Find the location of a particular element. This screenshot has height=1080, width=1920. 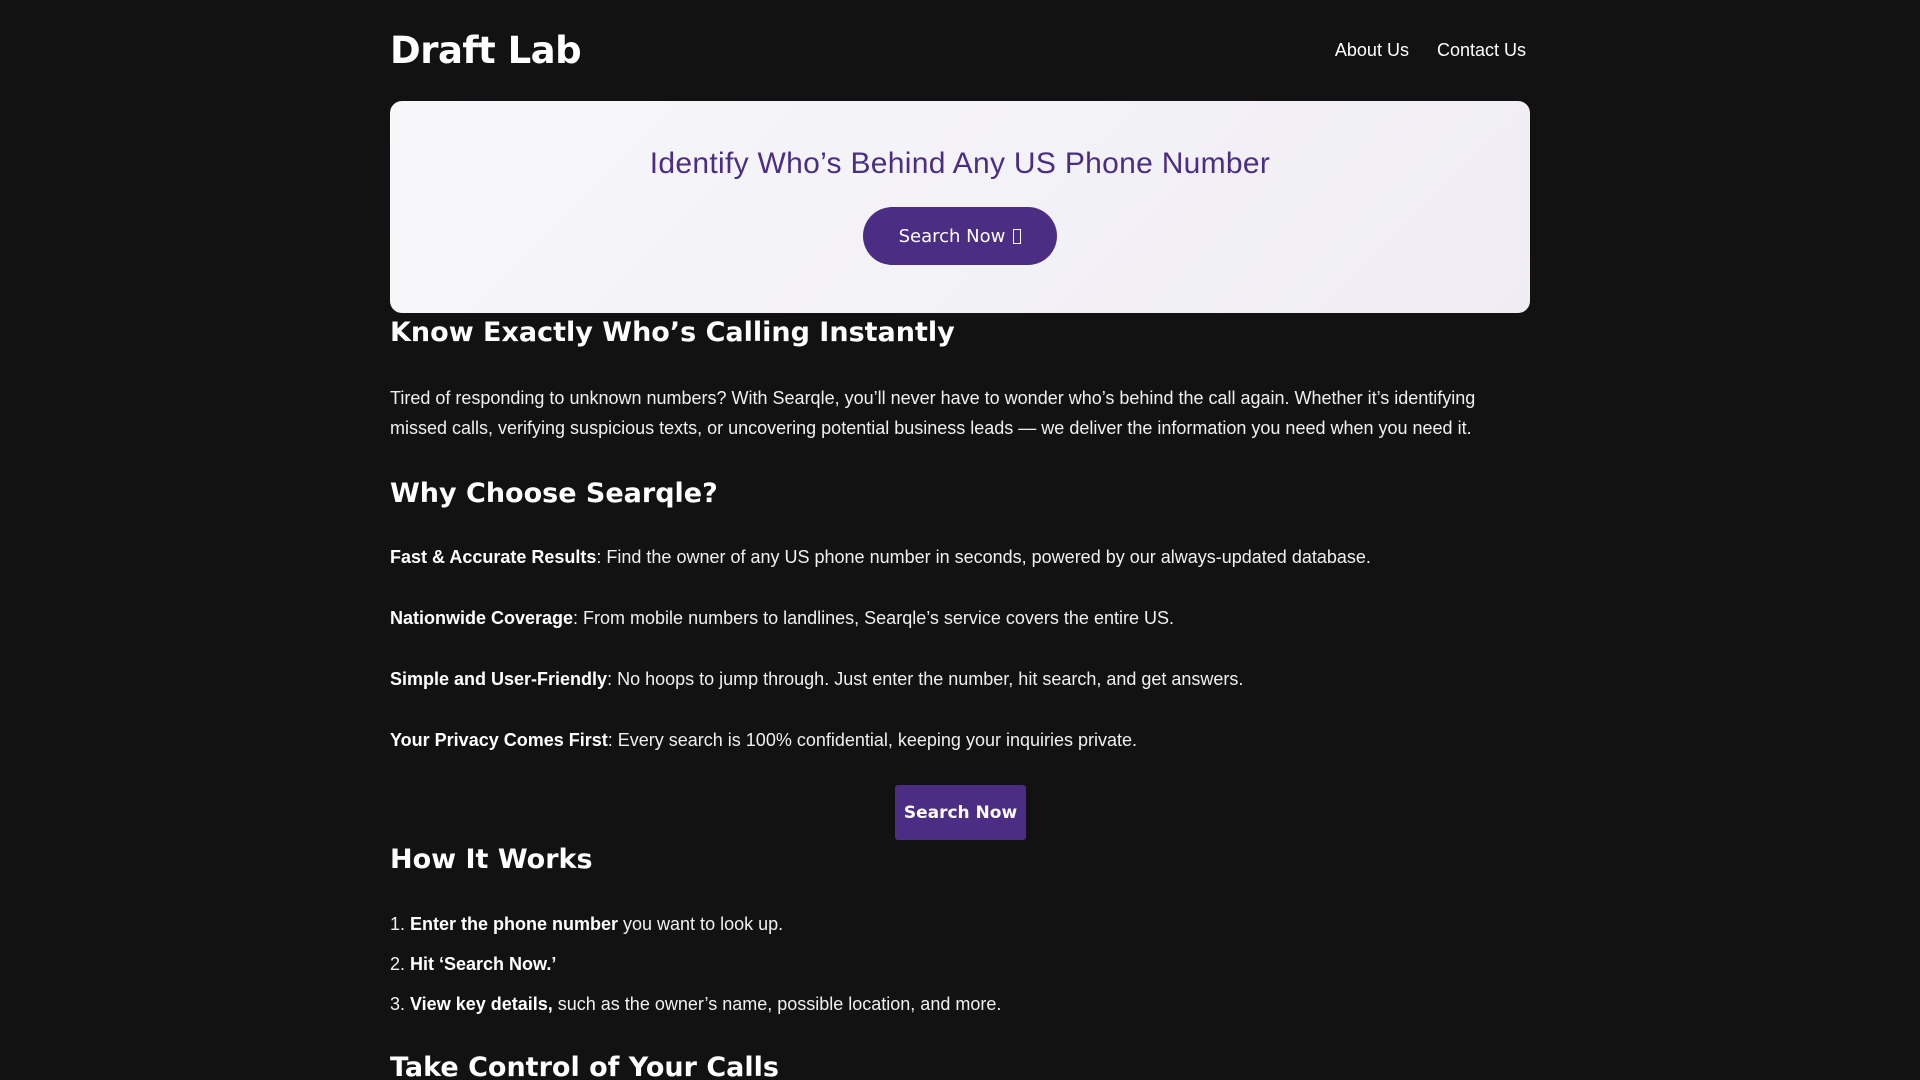

main-nav: About Us Contact Us is located at coordinates (1430, 50).